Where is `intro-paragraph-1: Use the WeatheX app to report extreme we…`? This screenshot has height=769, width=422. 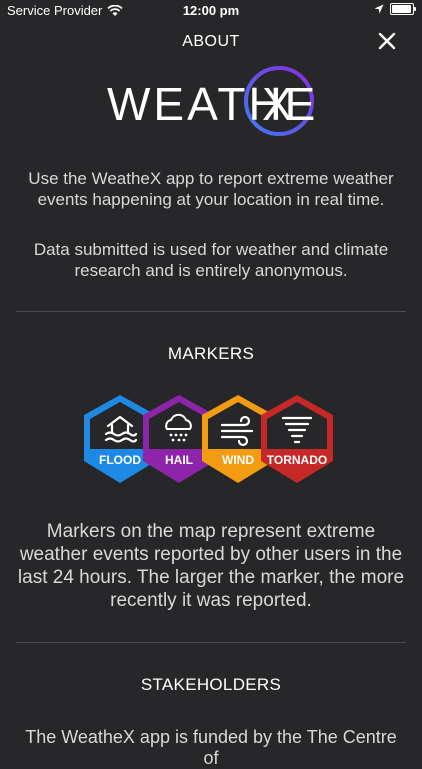 intro-paragraph-1: Use the WeatheX app to report extreme we… is located at coordinates (211, 189).